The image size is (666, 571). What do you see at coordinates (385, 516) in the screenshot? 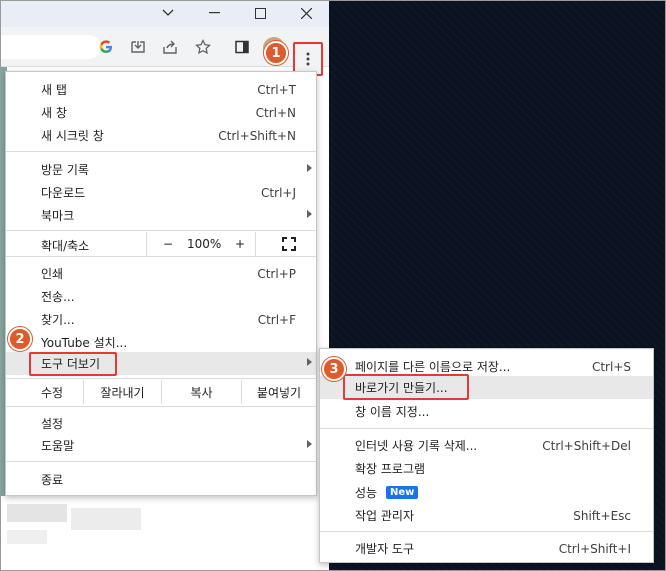
I see `submenu-item-label: 작업 관리자` at bounding box center [385, 516].